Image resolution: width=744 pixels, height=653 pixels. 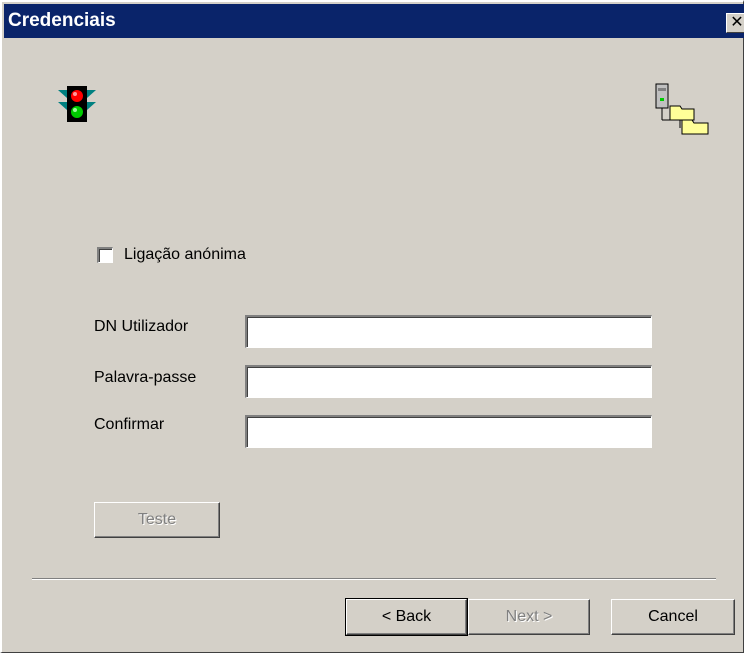 I want to click on directory-folders-icon, so click(x=682, y=109).